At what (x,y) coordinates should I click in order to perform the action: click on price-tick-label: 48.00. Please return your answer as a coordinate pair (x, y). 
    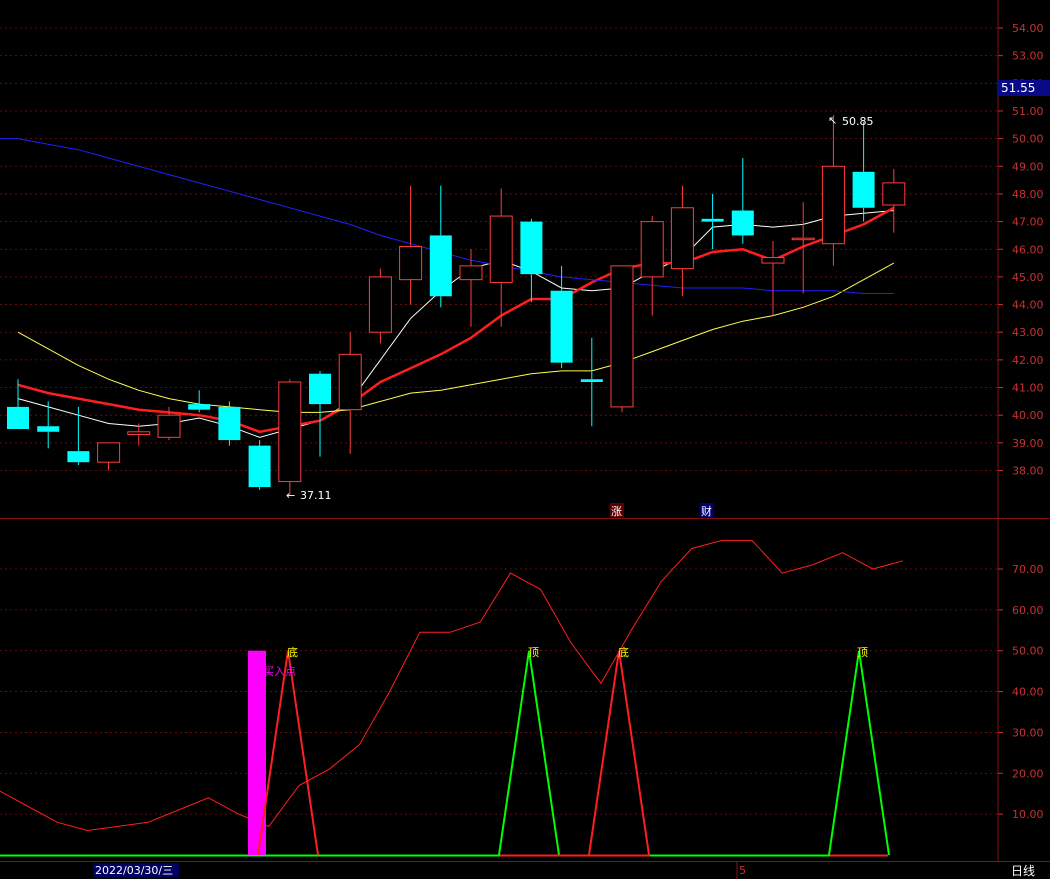
    Looking at the image, I should click on (1028, 194).